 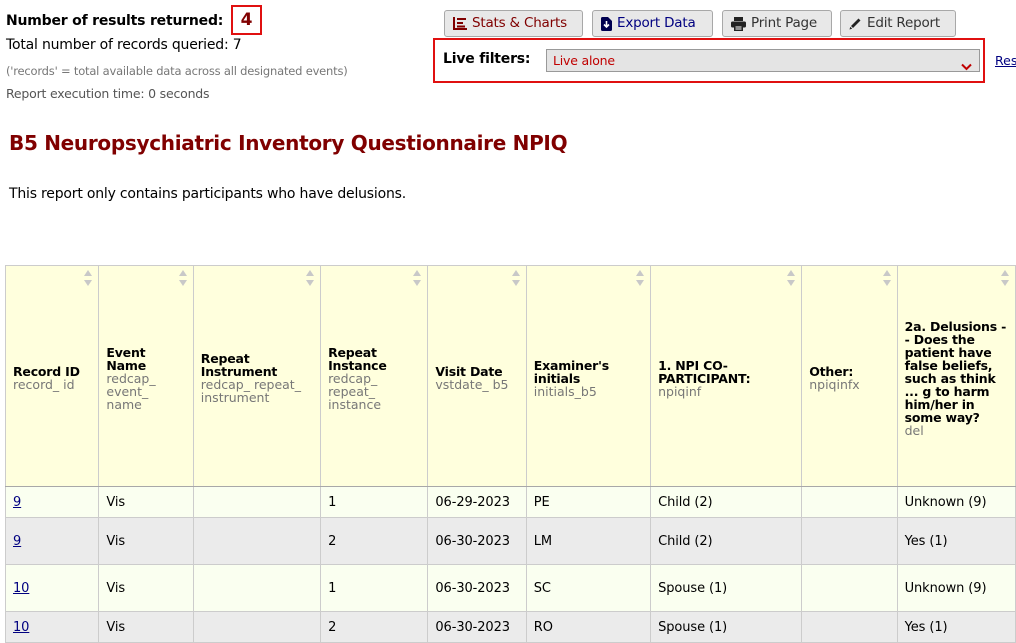 I want to click on stats-charts-label: Stats & Charts, so click(x=519, y=23).